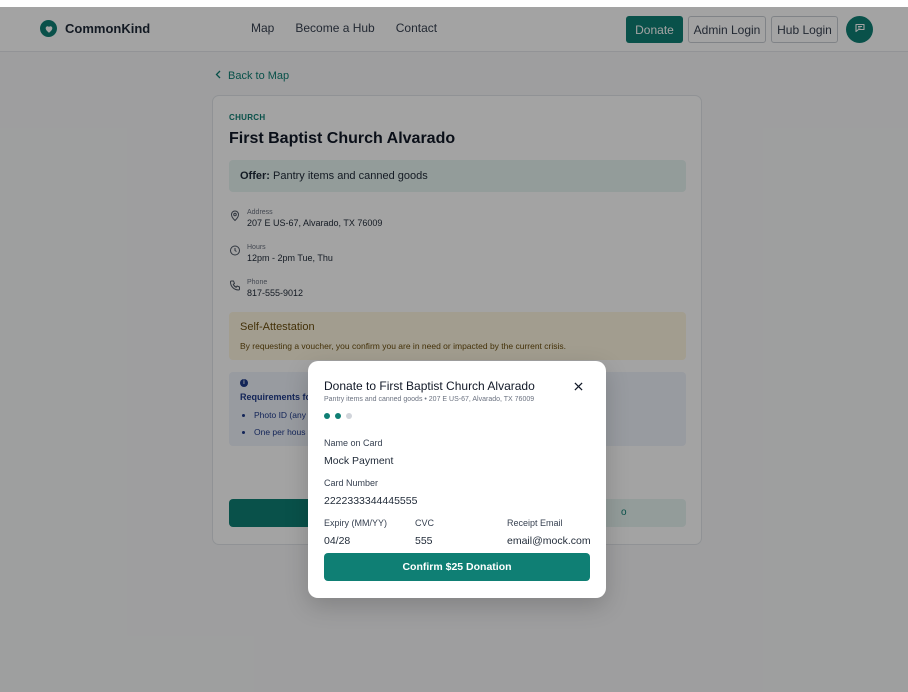 Image resolution: width=908 pixels, height=692 pixels. I want to click on cvc-field: 555, so click(424, 541).